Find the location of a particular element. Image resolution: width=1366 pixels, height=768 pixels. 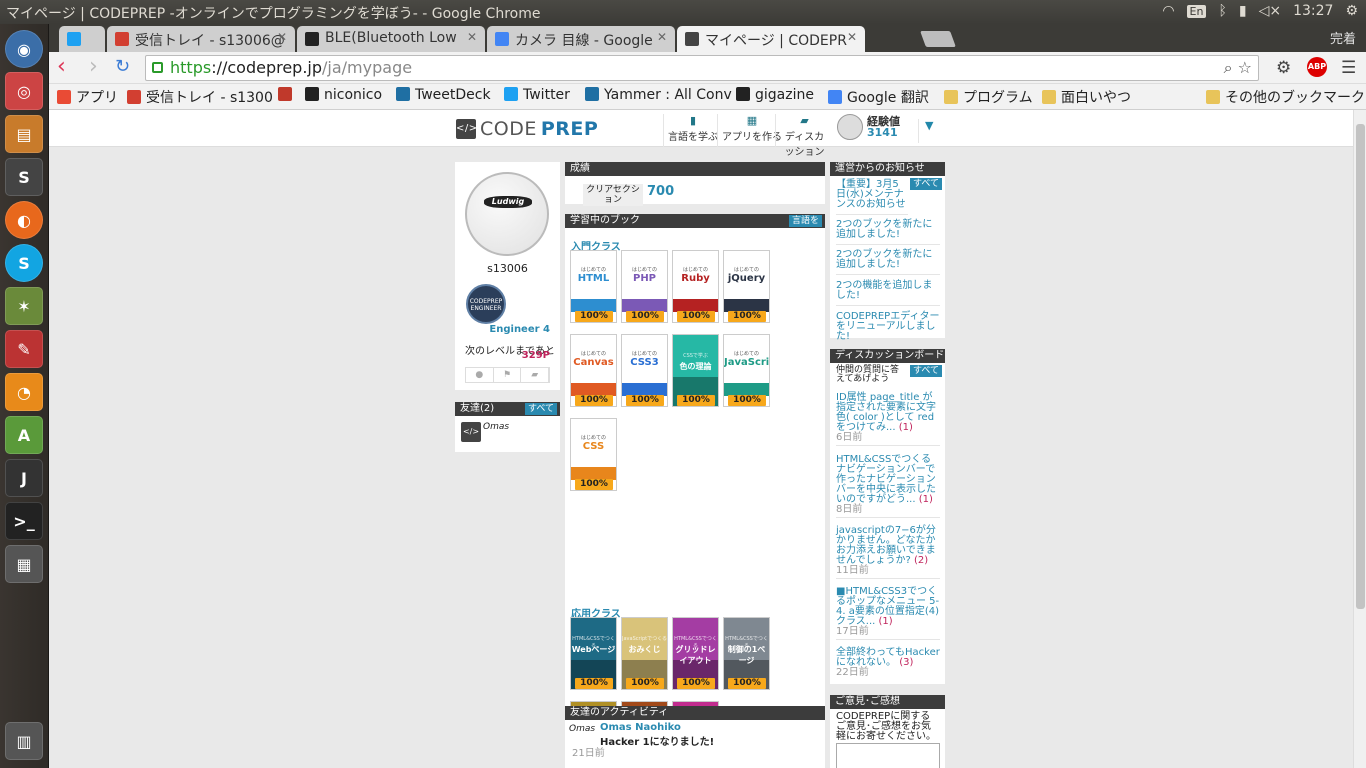

reload-icon: ↻ is located at coordinates (122, 67).